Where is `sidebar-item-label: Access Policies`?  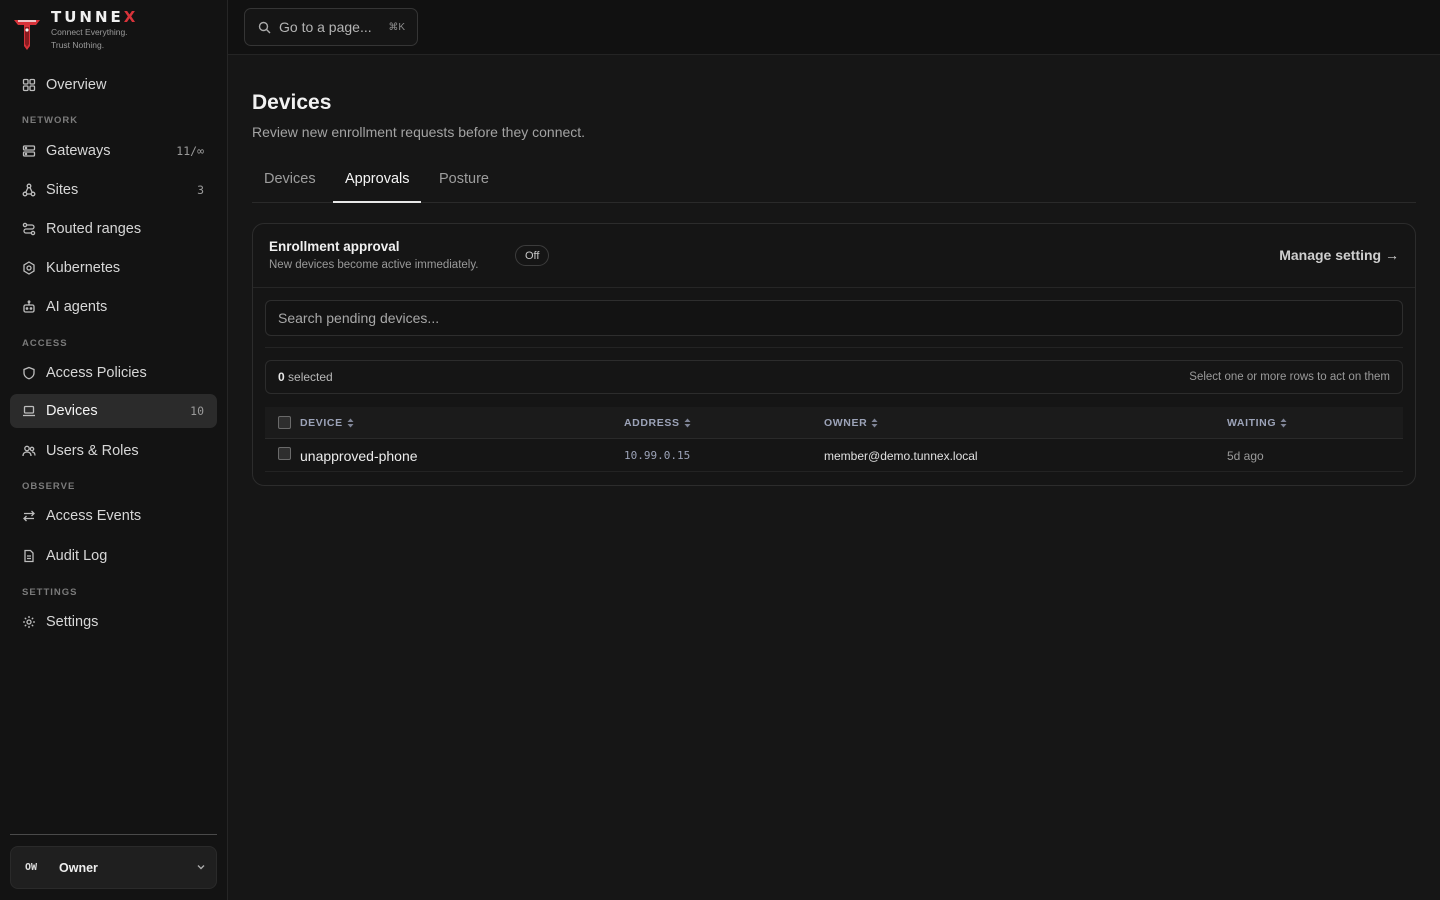
sidebar-item-label: Access Policies is located at coordinates (96, 373).